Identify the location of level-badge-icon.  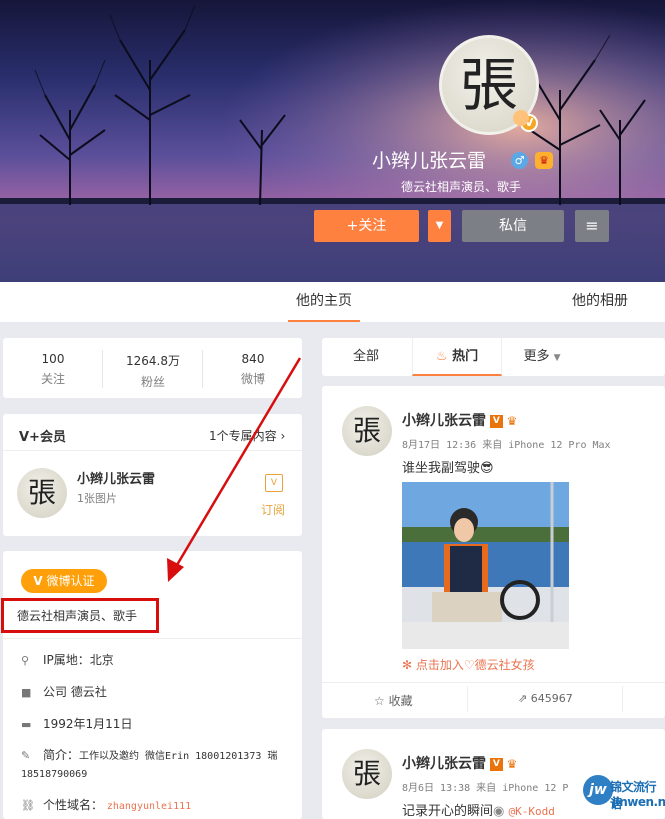
(521, 118).